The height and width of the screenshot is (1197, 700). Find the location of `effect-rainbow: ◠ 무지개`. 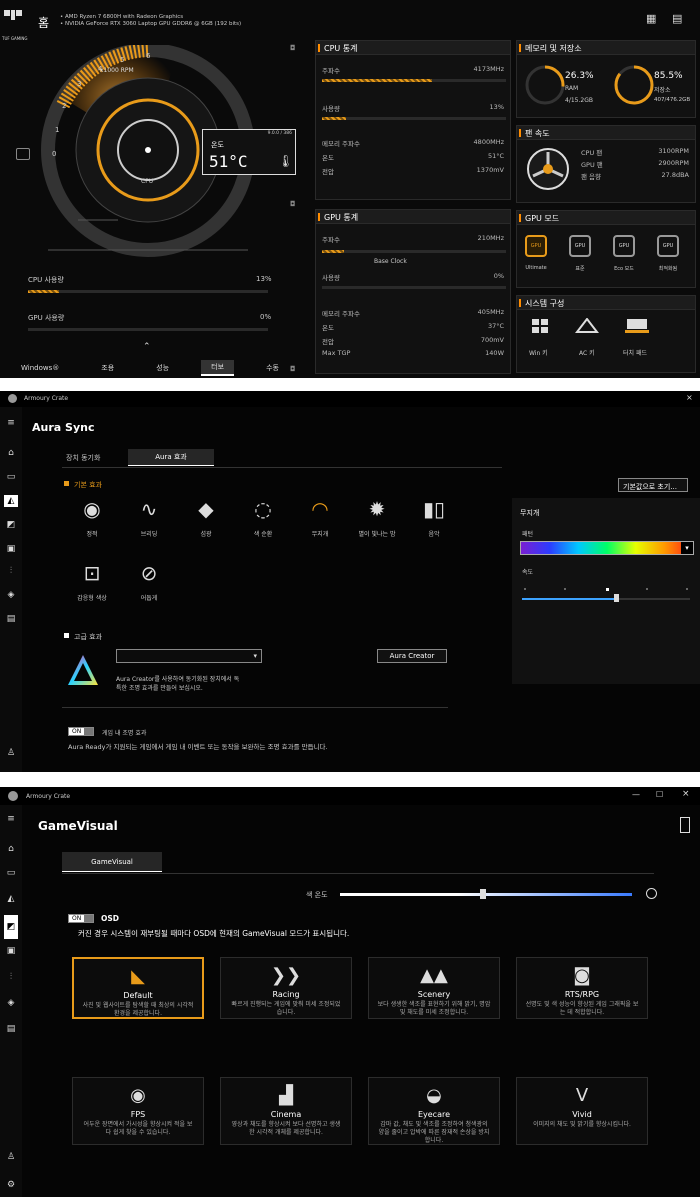

effect-rainbow: ◠ 무지개 is located at coordinates (320, 516).